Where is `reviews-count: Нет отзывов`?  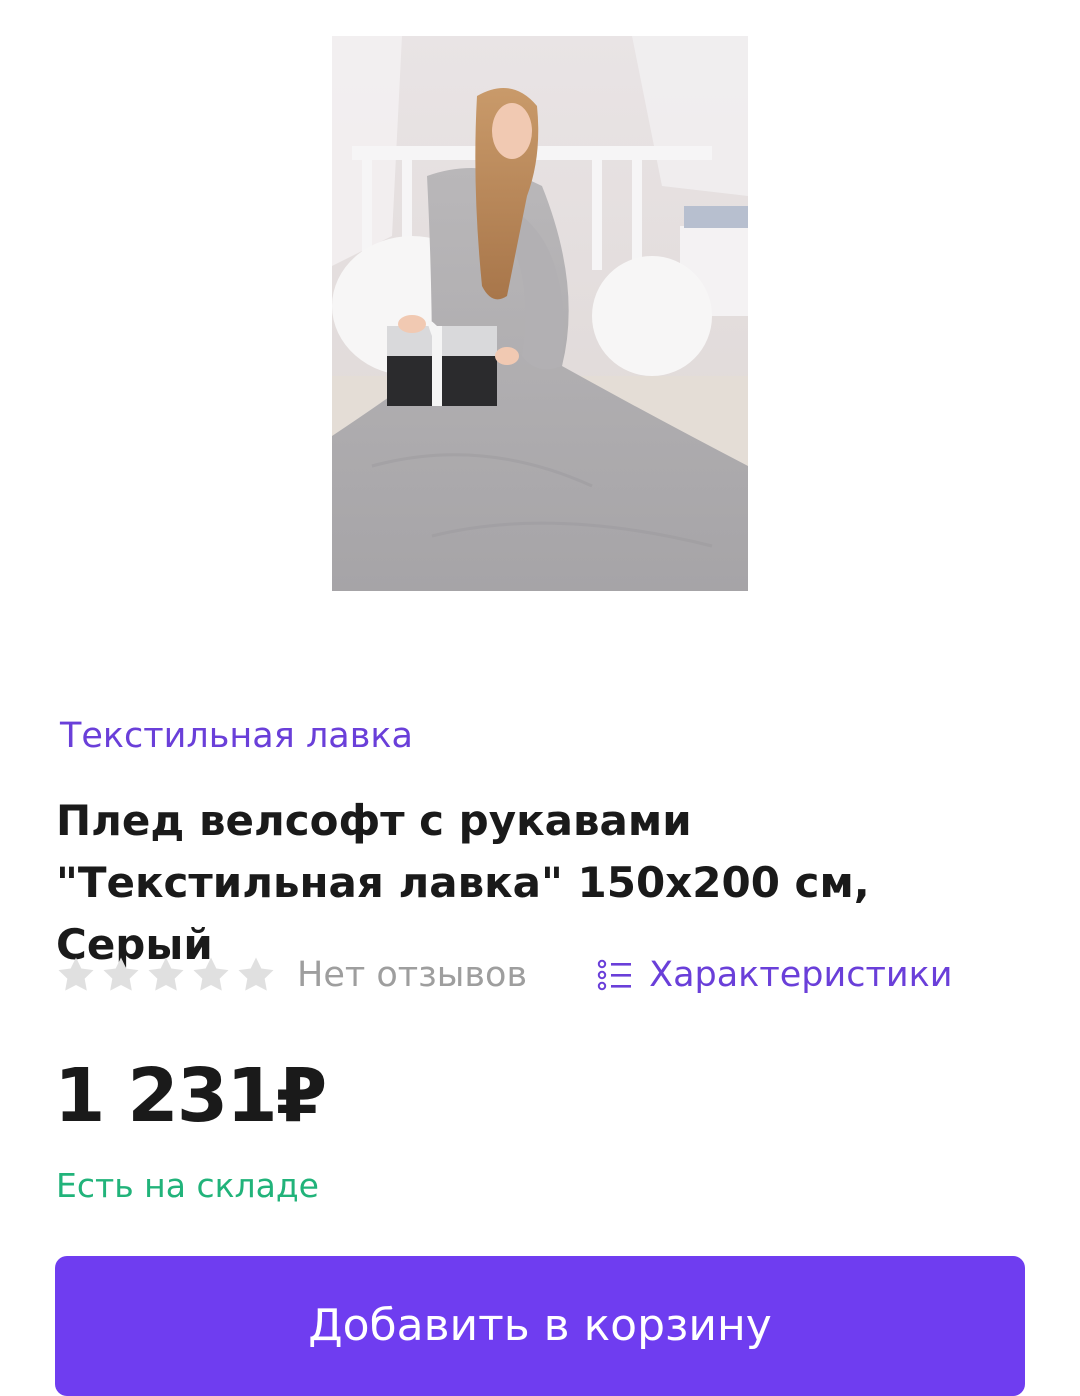 reviews-count: Нет отзывов is located at coordinates (412, 975).